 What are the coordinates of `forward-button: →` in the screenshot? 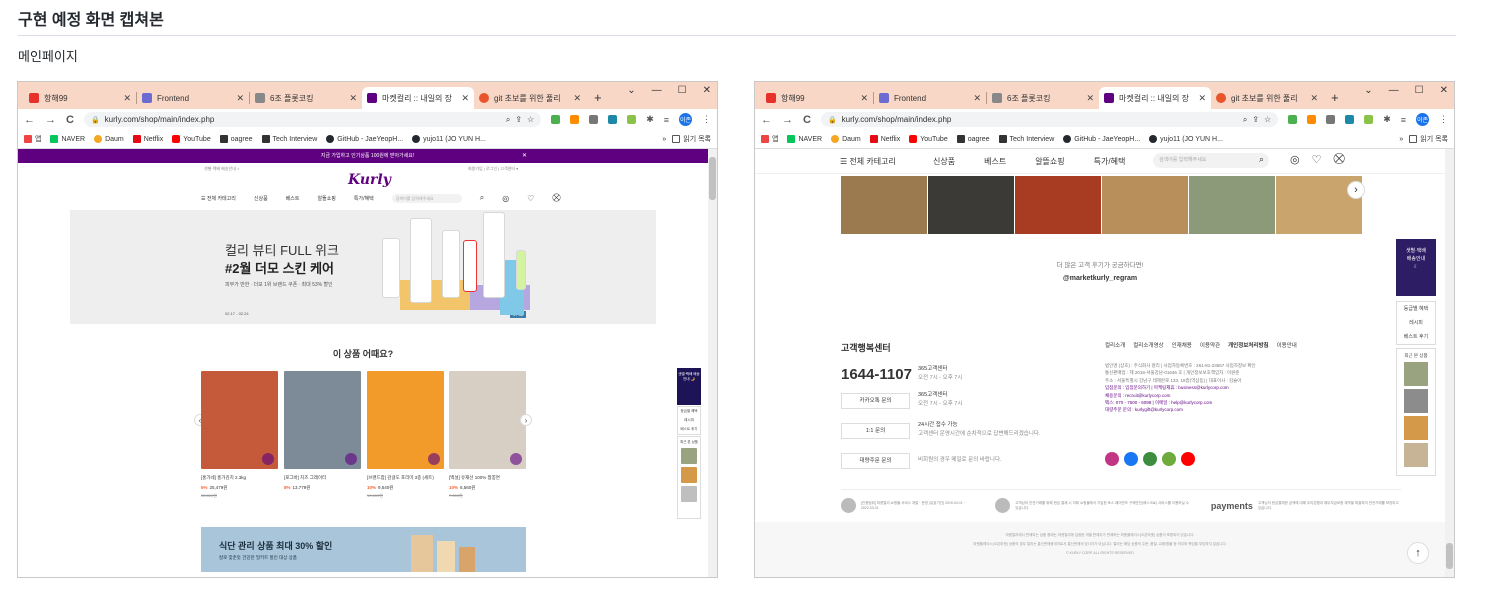 It's located at (50, 120).